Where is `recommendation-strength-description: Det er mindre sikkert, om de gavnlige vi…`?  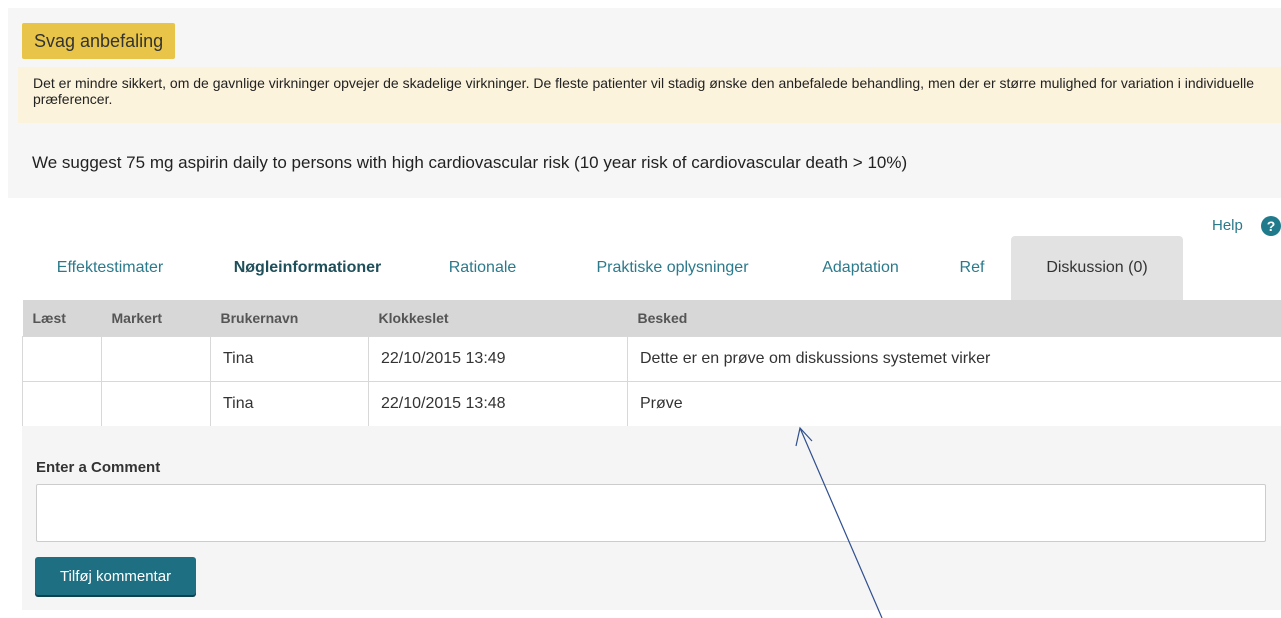 recommendation-strength-description: Det er mindre sikkert, om de gavnlige vi… is located at coordinates (649, 95).